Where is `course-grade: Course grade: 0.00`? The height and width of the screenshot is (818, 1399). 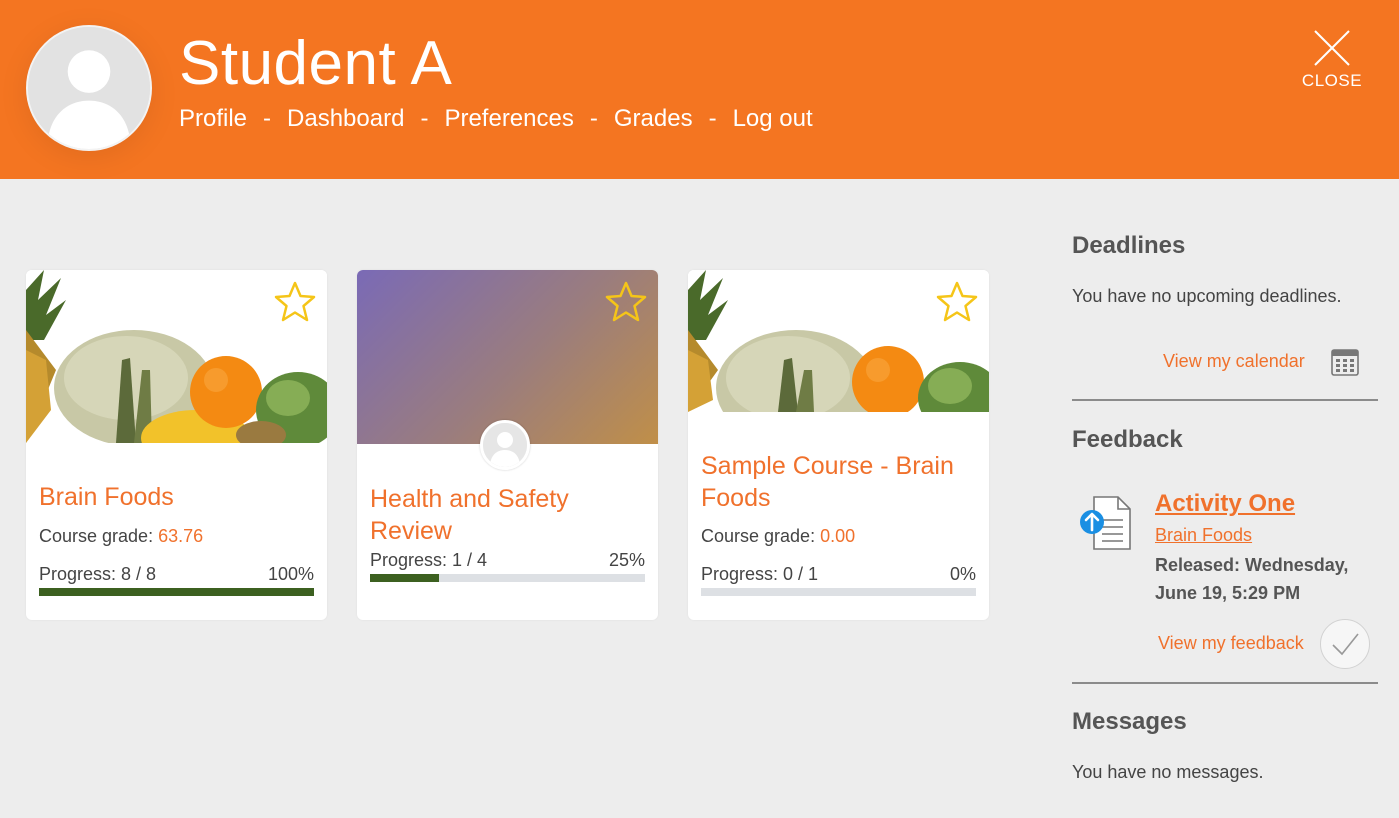
course-grade: Course grade: 0.00 is located at coordinates (778, 536).